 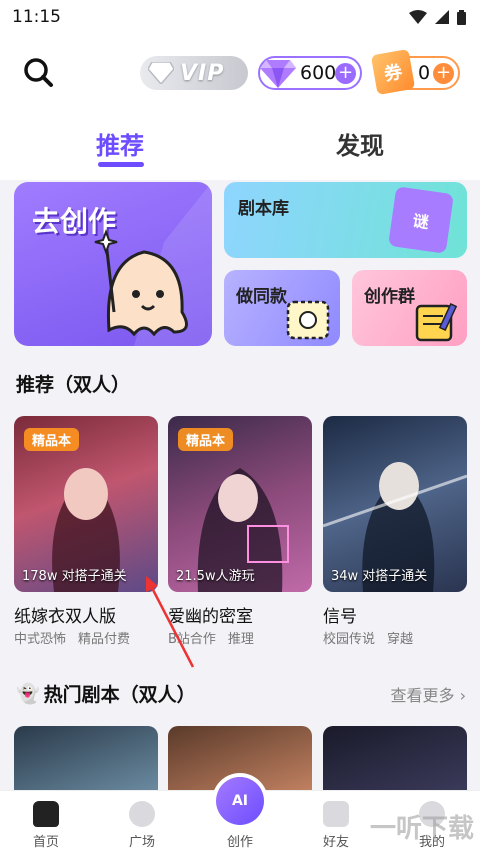 I want to click on signal-icon, so click(x=442, y=17).